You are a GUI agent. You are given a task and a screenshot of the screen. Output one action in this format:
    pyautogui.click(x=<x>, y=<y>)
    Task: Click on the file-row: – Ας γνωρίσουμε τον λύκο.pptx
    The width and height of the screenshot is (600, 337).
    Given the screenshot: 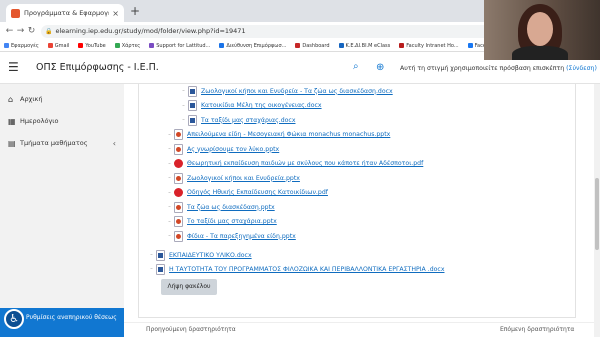 What is the action you would take?
    pyautogui.click(x=222, y=149)
    